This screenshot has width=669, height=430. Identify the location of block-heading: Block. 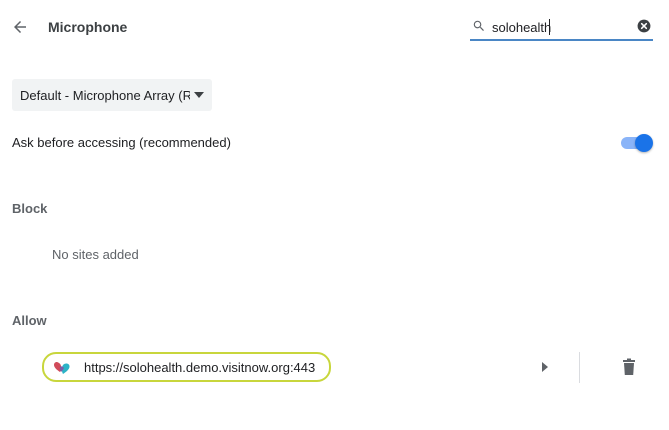
(30, 208).